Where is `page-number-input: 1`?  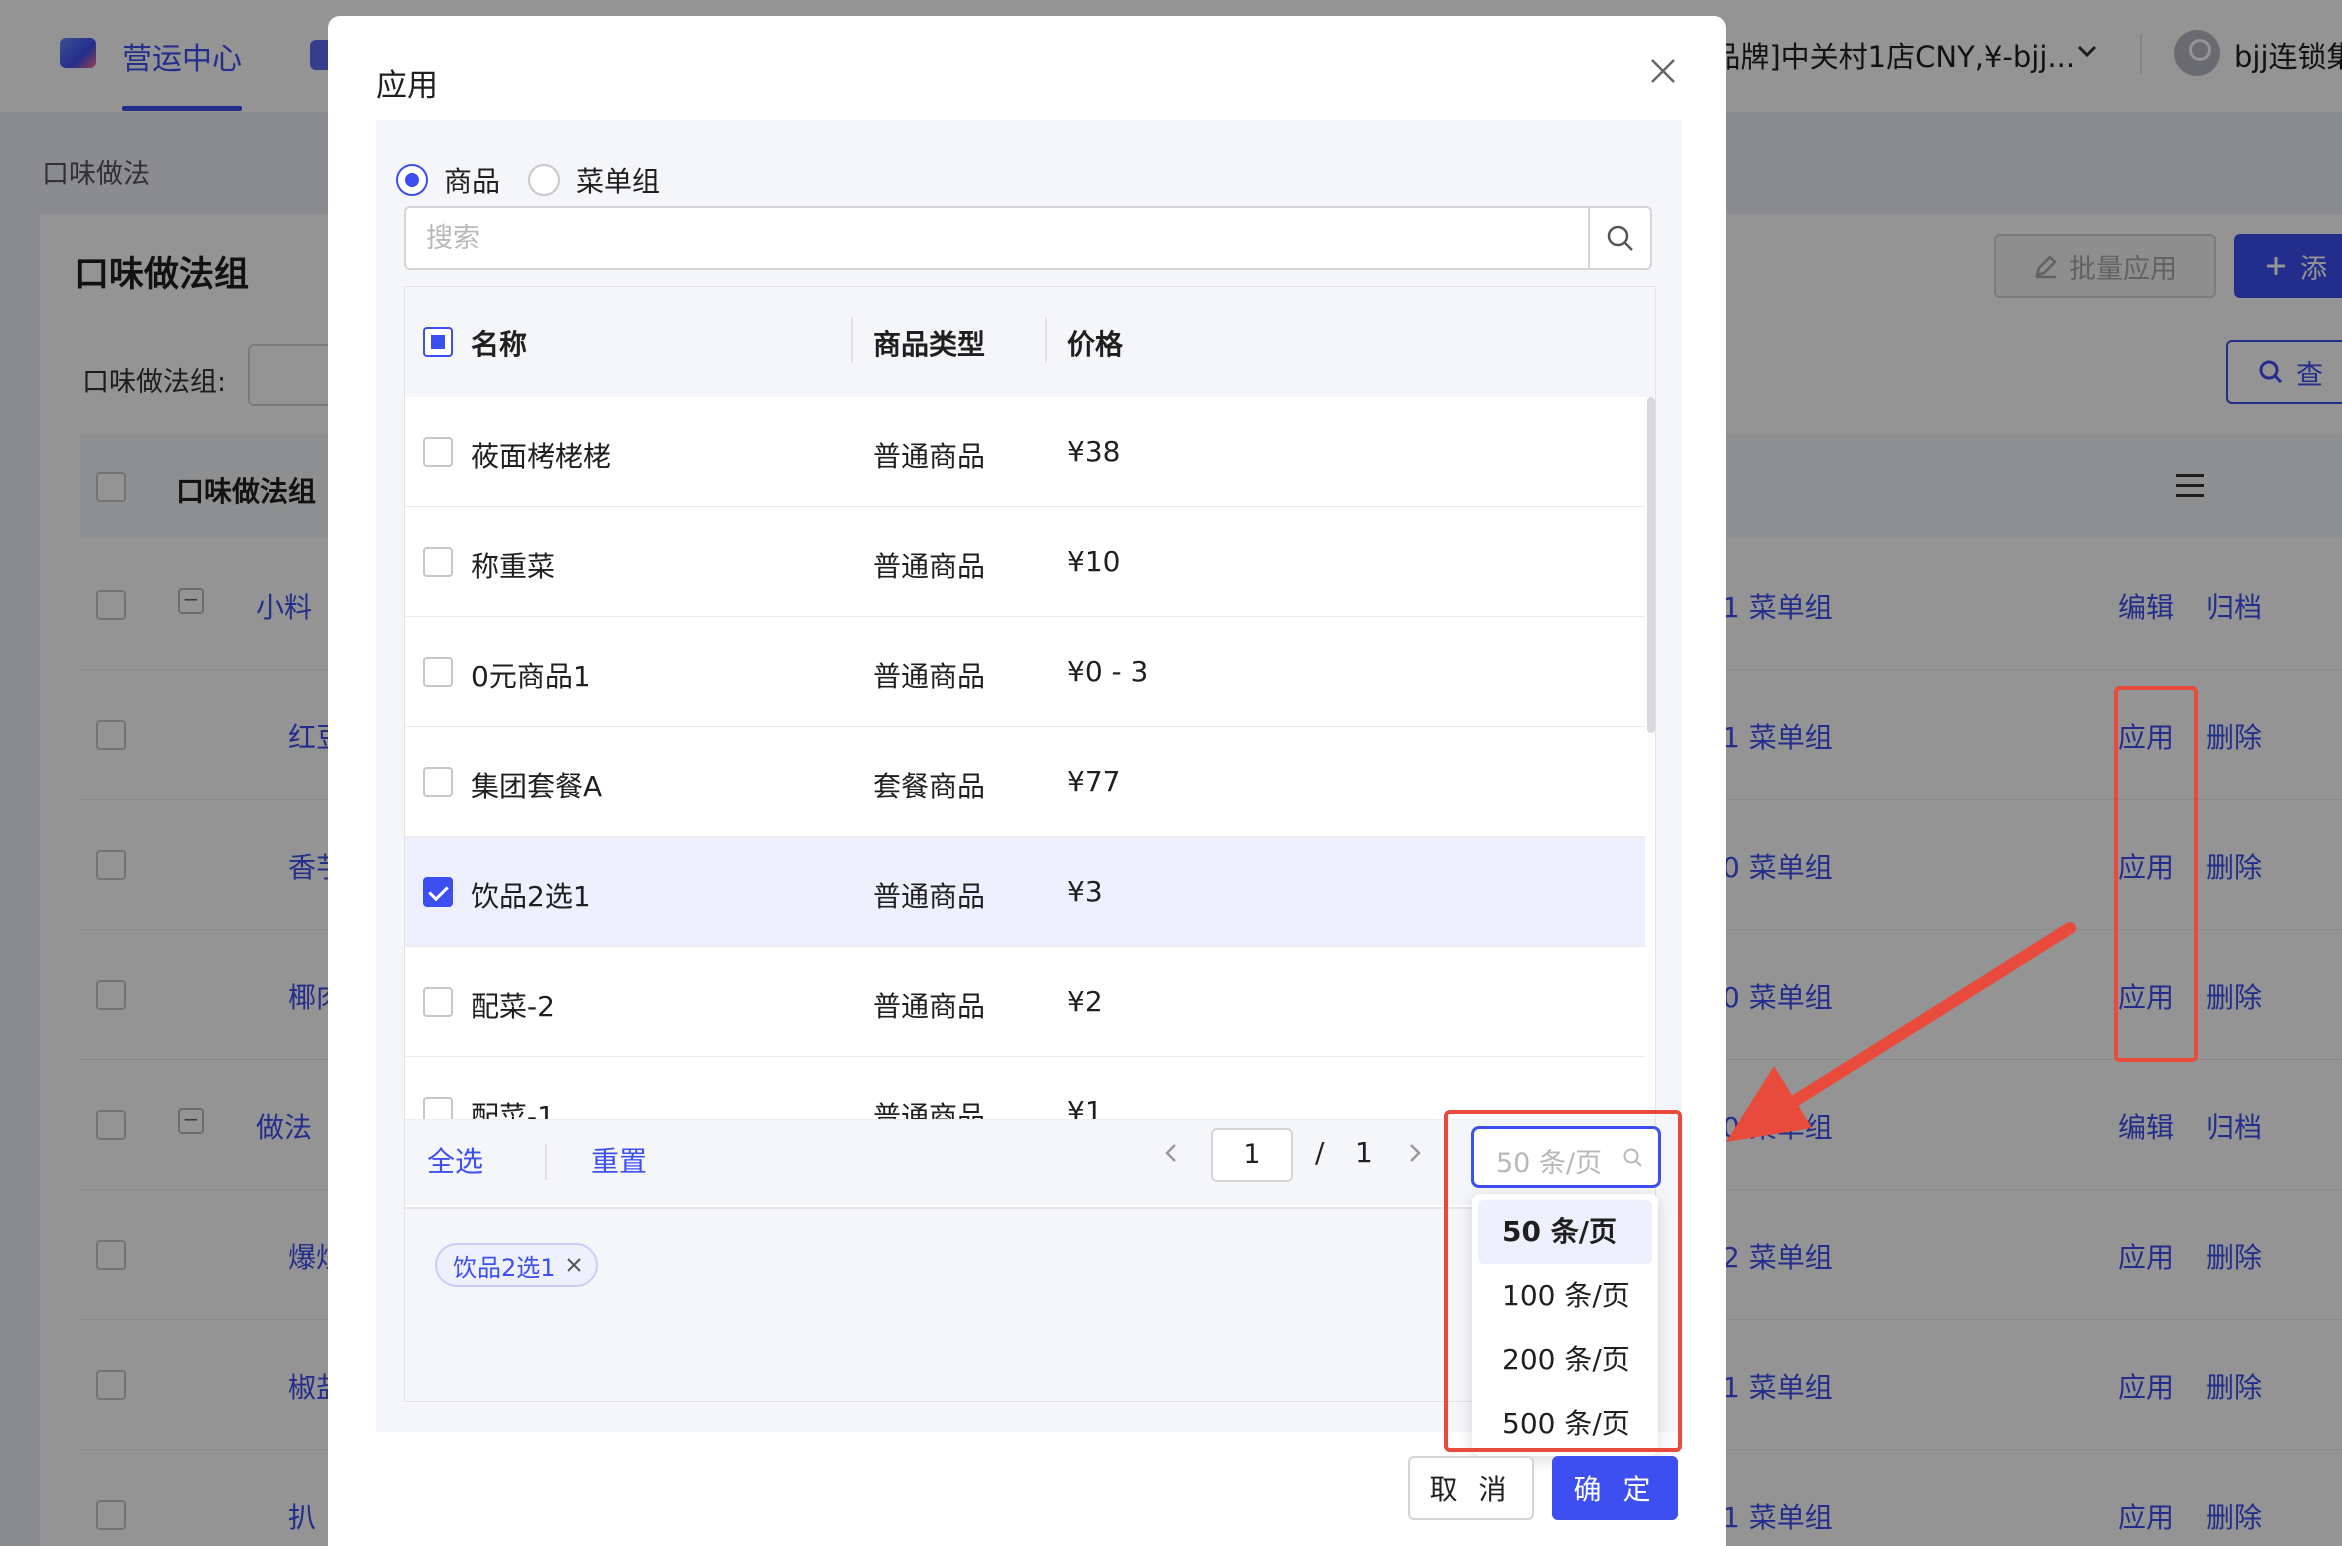
page-number-input: 1 is located at coordinates (1252, 1155).